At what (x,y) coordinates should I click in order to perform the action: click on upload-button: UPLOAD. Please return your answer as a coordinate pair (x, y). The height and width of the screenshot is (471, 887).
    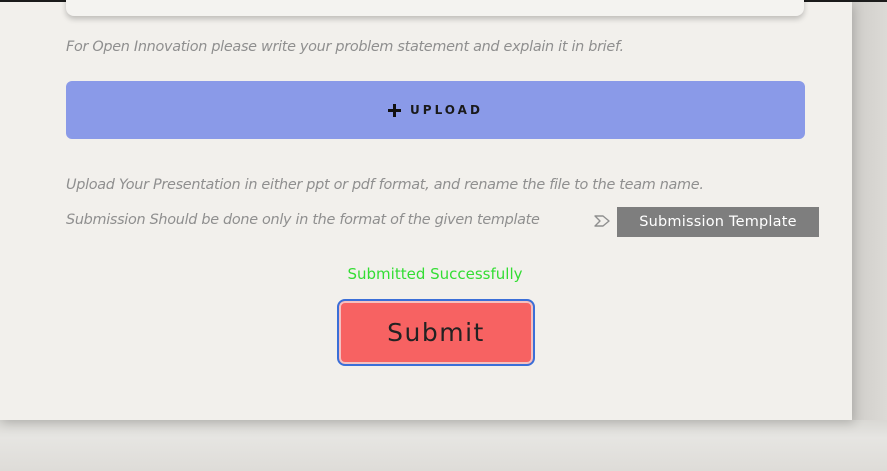
    Looking at the image, I should click on (435, 110).